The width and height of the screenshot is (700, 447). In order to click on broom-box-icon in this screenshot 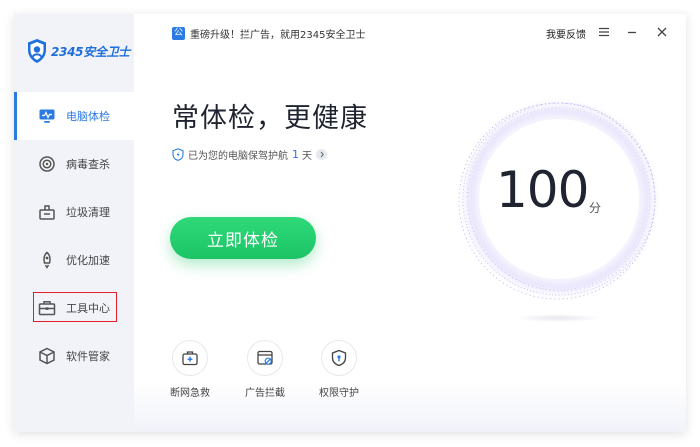, I will do `click(47, 212)`.